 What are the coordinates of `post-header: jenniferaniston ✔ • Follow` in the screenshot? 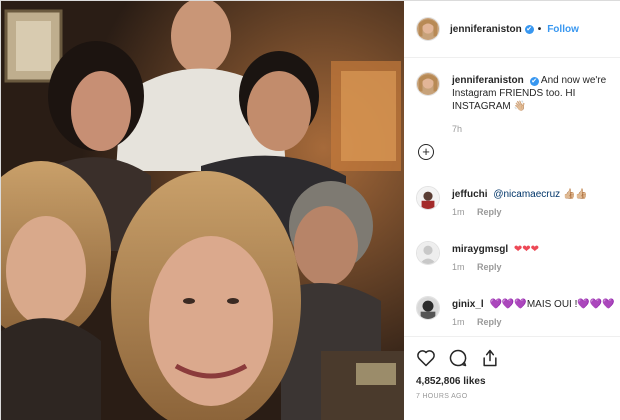 It's located at (512, 29).